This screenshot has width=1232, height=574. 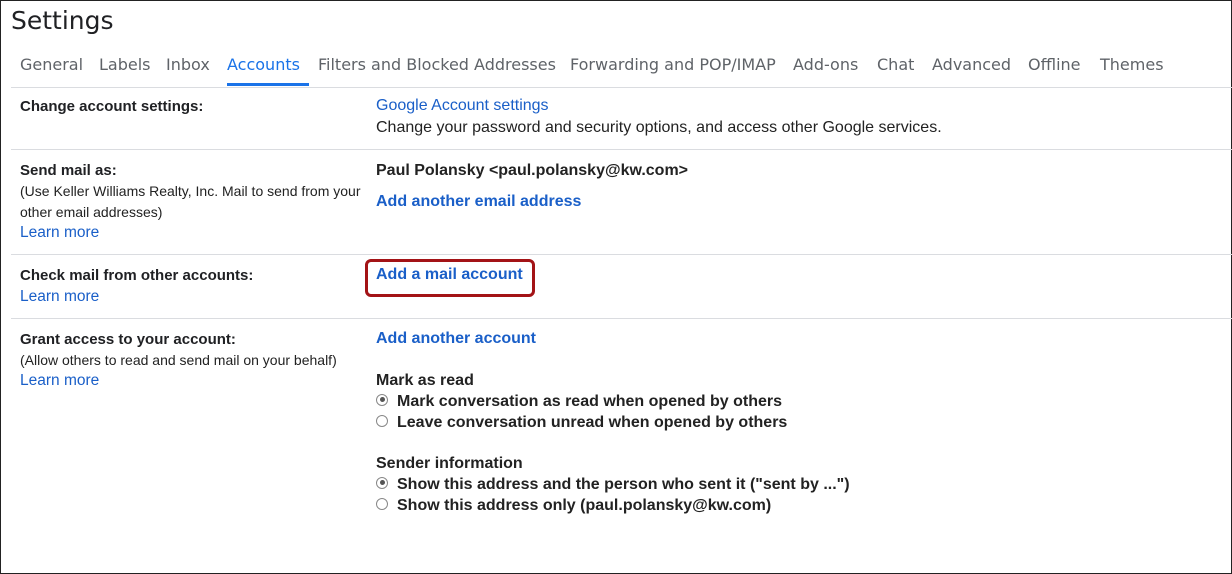 I want to click on send-as-identity: Paul Polansky <paul.polansky@kw.com>, so click(x=532, y=170).